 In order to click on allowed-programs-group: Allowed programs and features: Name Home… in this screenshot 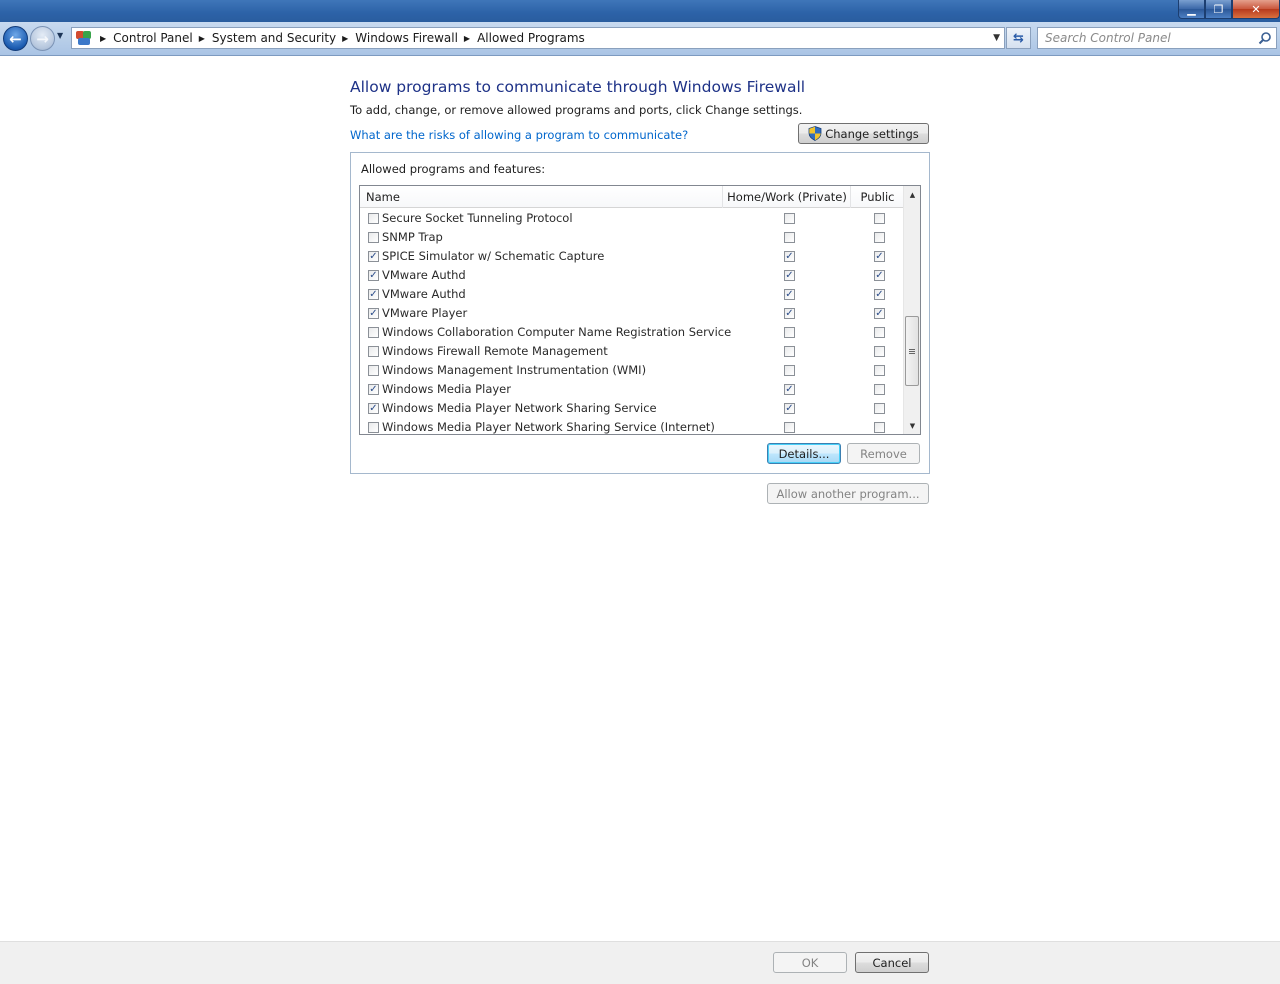, I will do `click(640, 313)`.